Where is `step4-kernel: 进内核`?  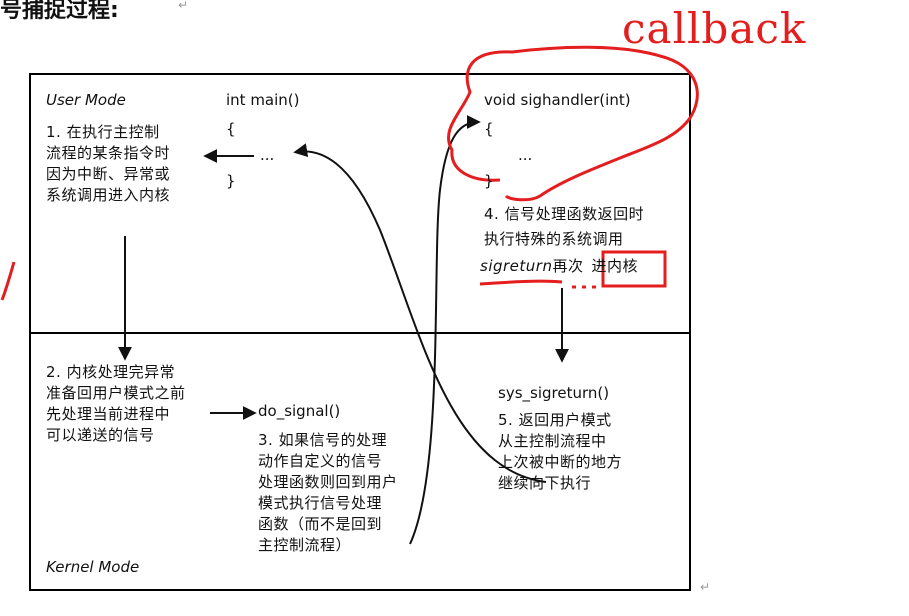 step4-kernel: 进内核 is located at coordinates (614, 266).